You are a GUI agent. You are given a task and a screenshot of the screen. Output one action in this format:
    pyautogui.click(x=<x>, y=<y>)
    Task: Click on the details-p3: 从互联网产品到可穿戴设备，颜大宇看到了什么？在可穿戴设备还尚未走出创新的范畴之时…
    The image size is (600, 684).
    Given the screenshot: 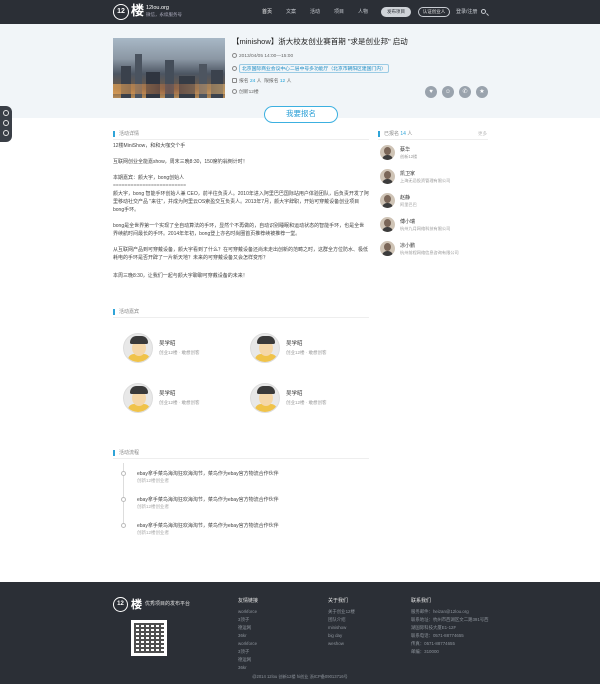 What is the action you would take?
    pyautogui.click(x=241, y=254)
    